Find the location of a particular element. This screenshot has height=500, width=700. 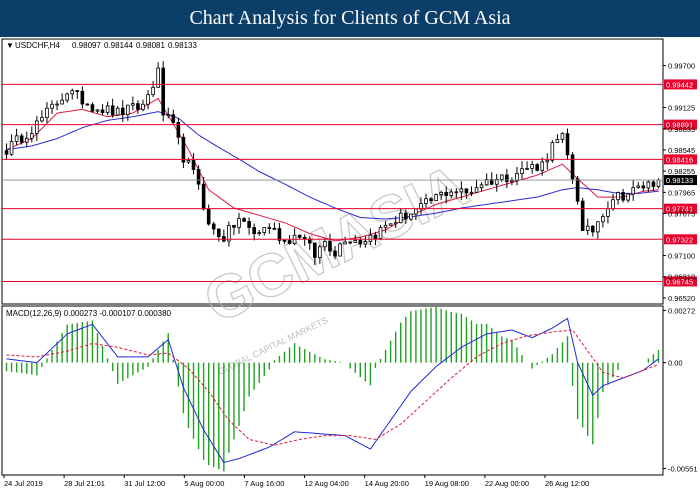

price-tick-label: 0.98835 is located at coordinates (681, 129).